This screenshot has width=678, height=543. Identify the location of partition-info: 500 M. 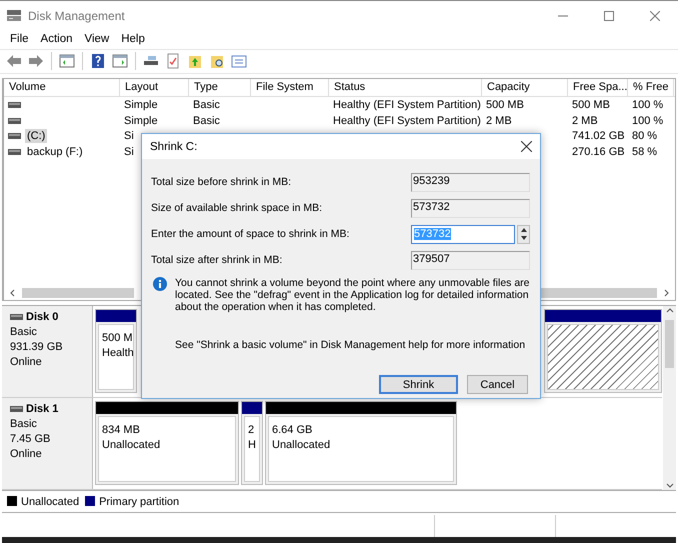
(117, 338).